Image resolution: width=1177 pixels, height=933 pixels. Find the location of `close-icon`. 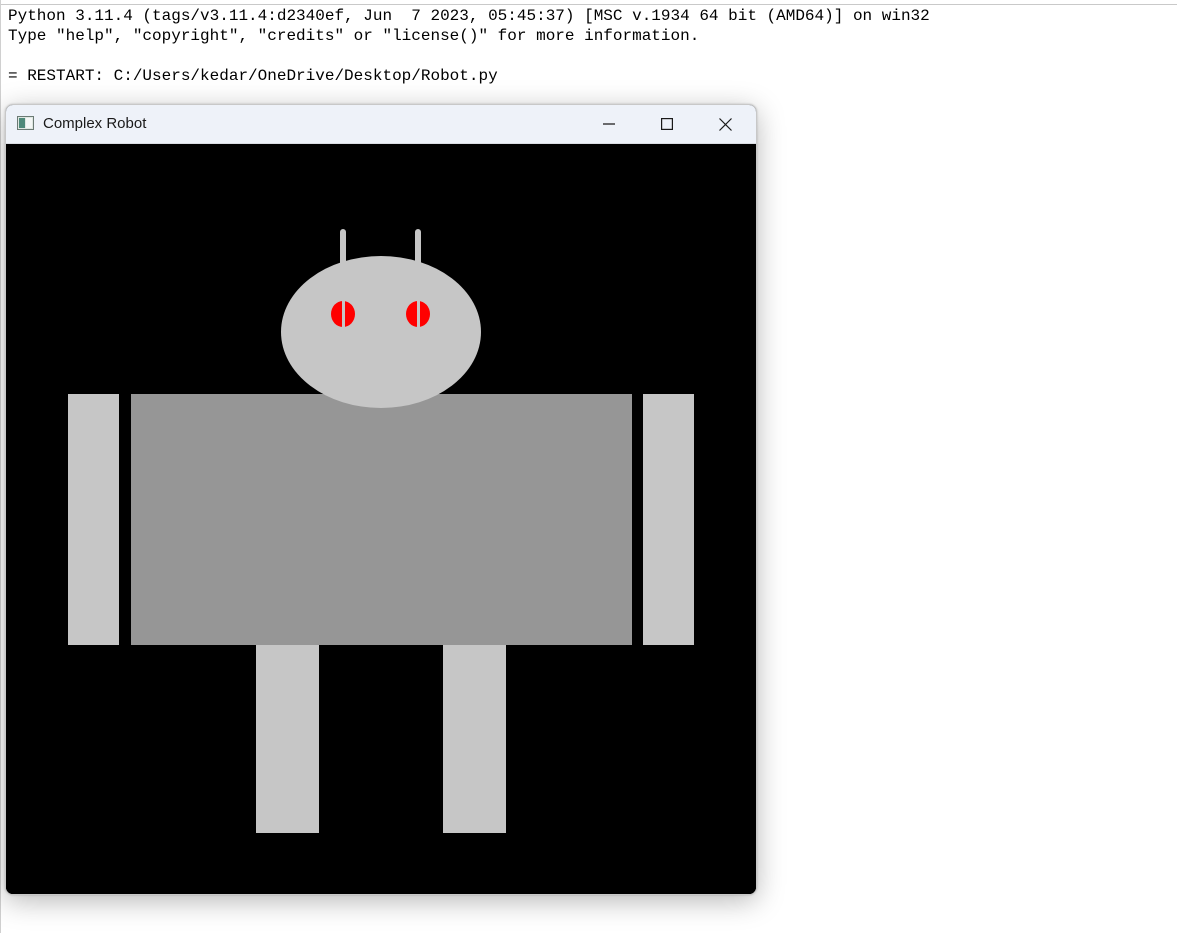

close-icon is located at coordinates (725, 124).